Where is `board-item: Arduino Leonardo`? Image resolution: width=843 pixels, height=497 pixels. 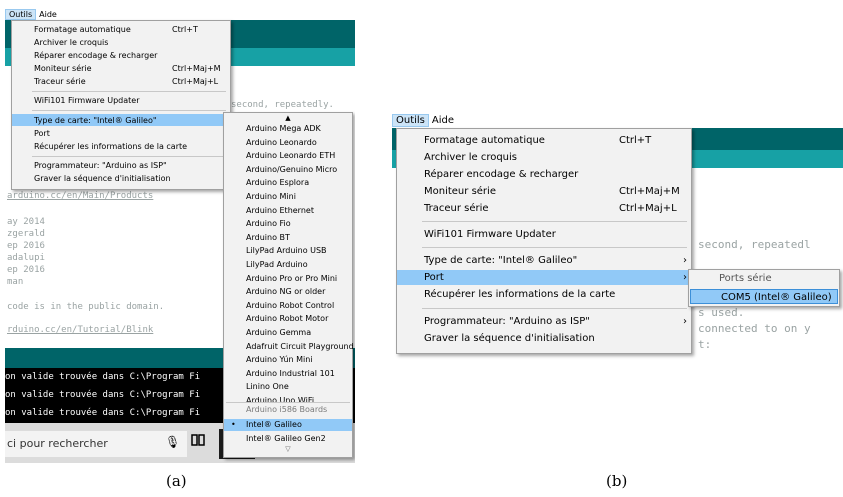 board-item: Arduino Leonardo is located at coordinates (288, 143).